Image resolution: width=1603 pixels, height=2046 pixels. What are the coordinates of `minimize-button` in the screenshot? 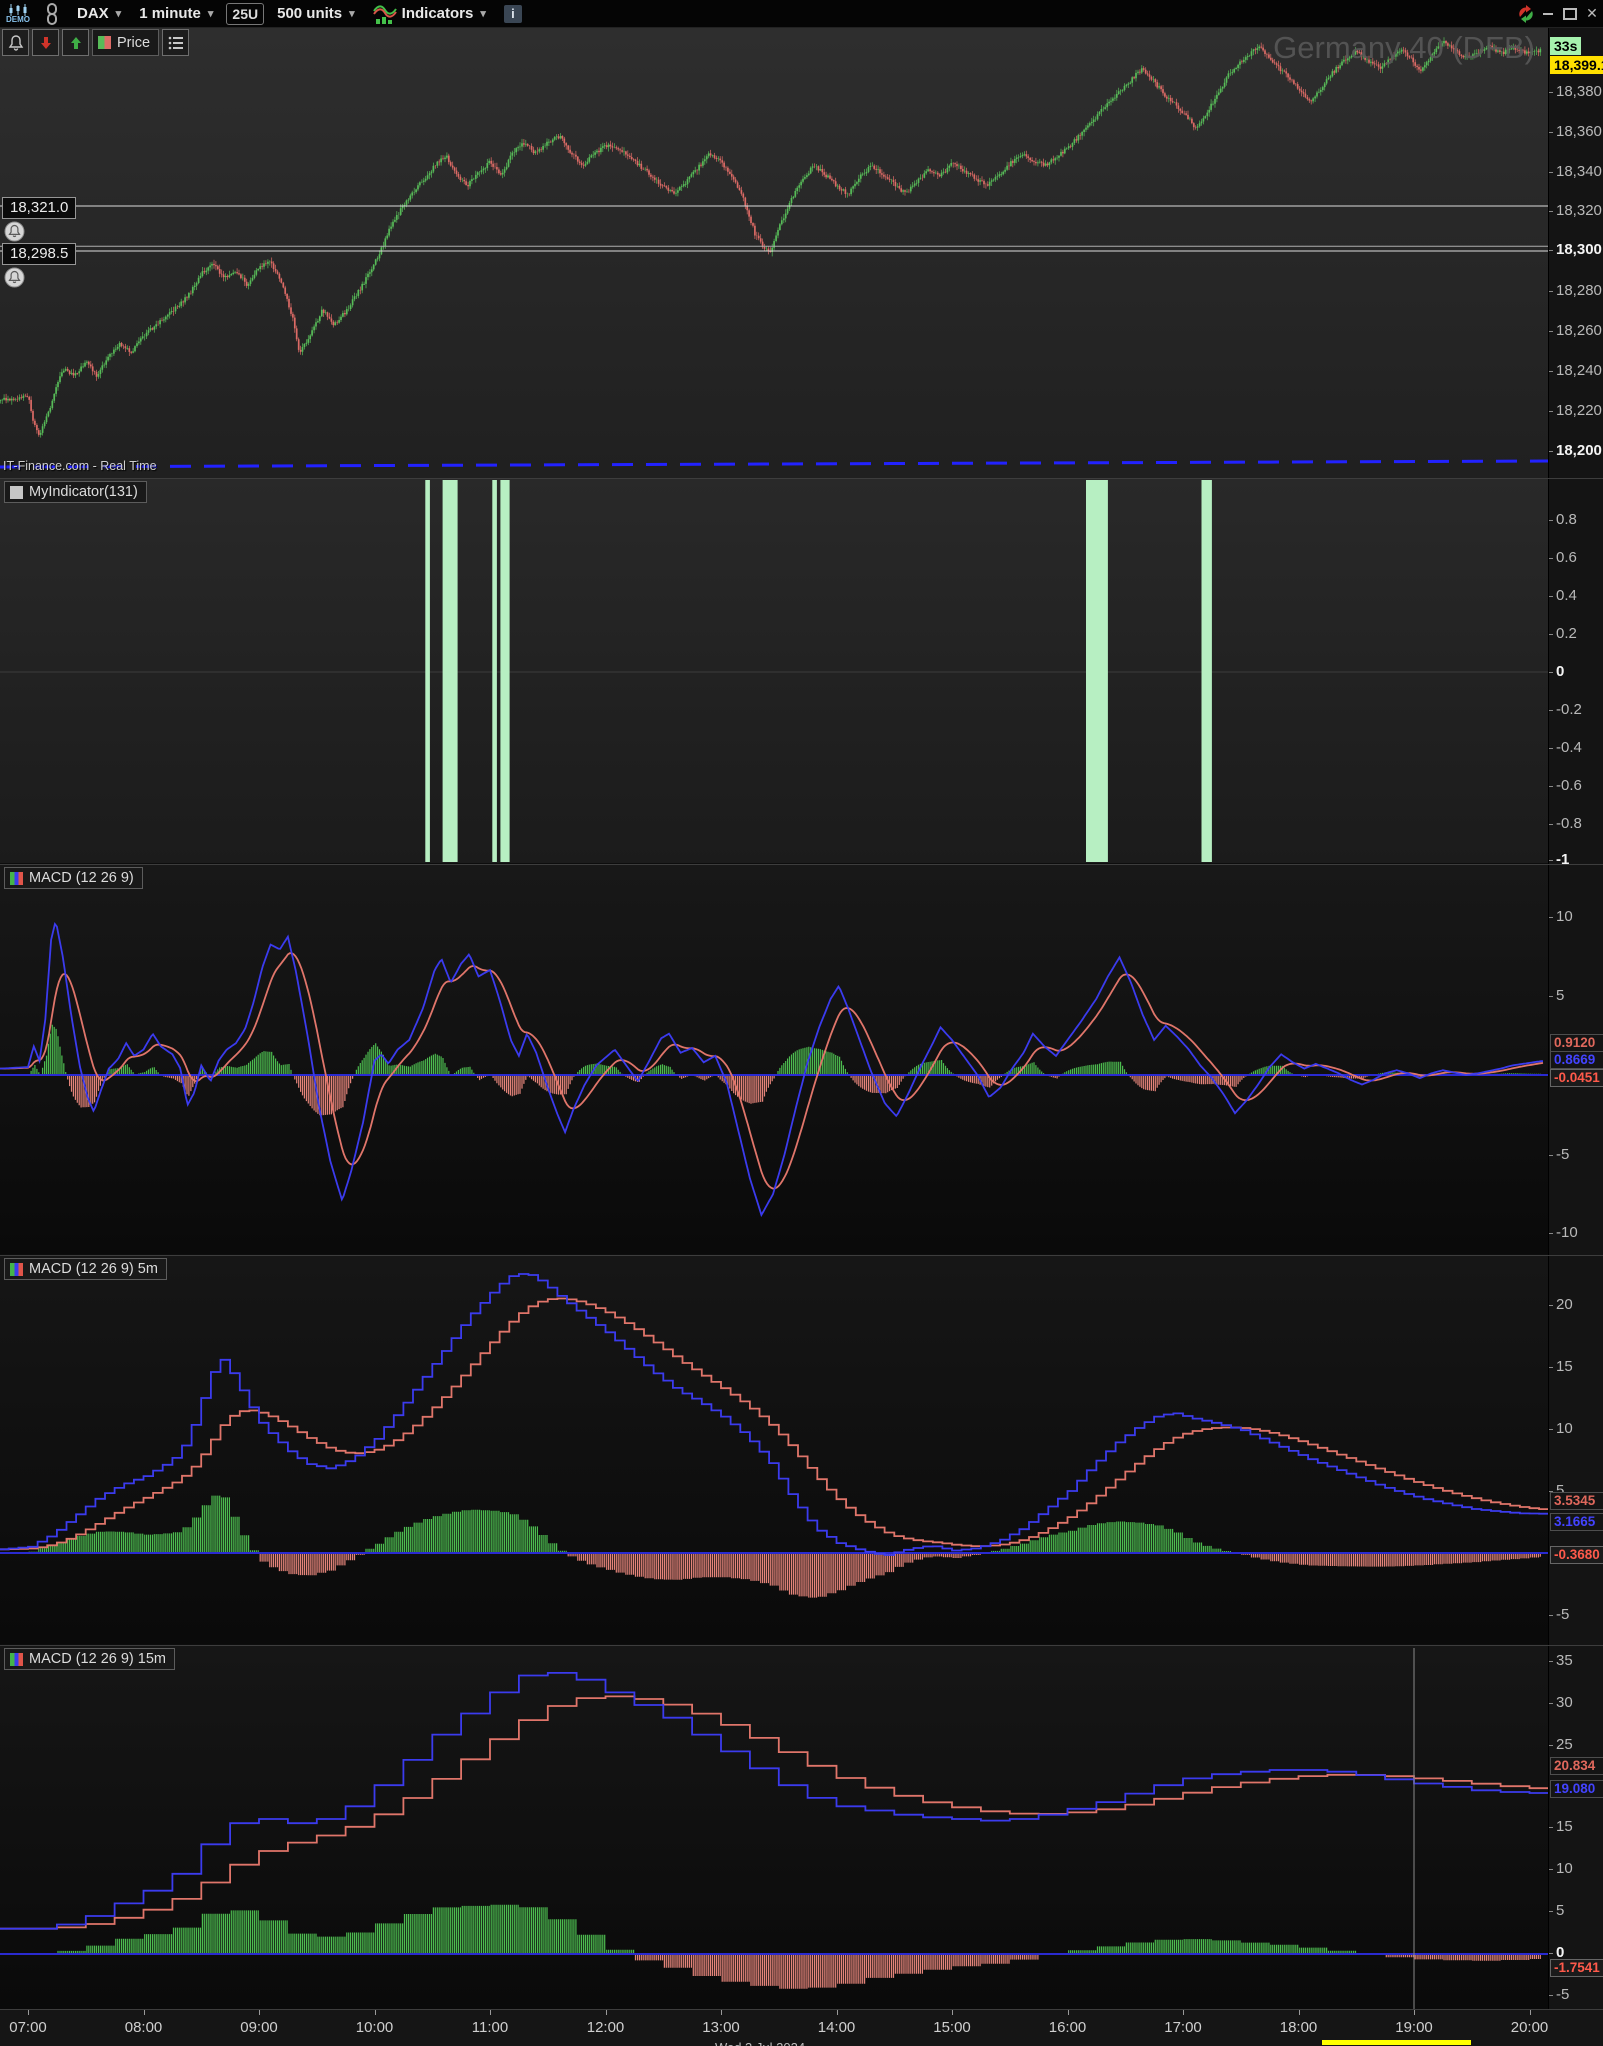 It's located at (1548, 13).